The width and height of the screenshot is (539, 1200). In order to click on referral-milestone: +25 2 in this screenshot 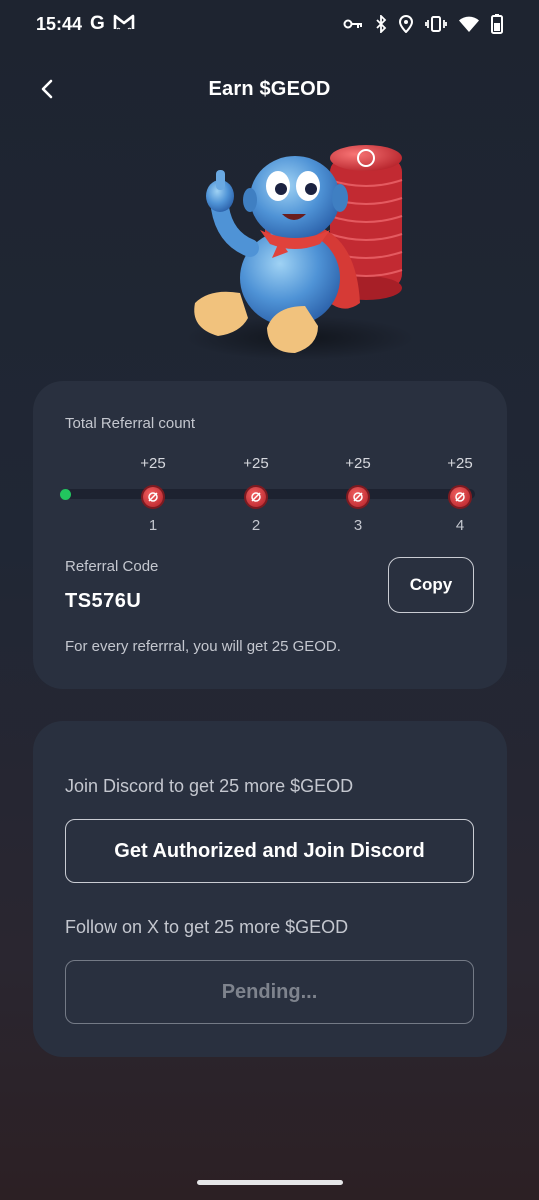, I will do `click(256, 494)`.